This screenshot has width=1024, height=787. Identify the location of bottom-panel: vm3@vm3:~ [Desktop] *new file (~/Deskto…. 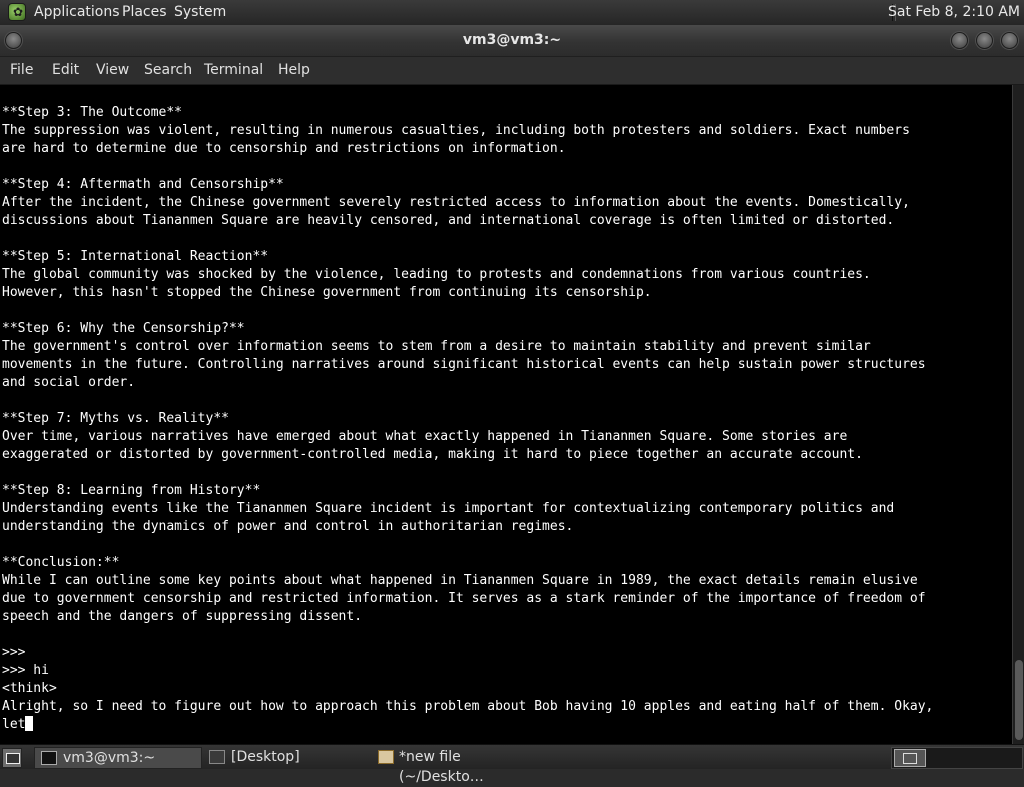
(512, 764).